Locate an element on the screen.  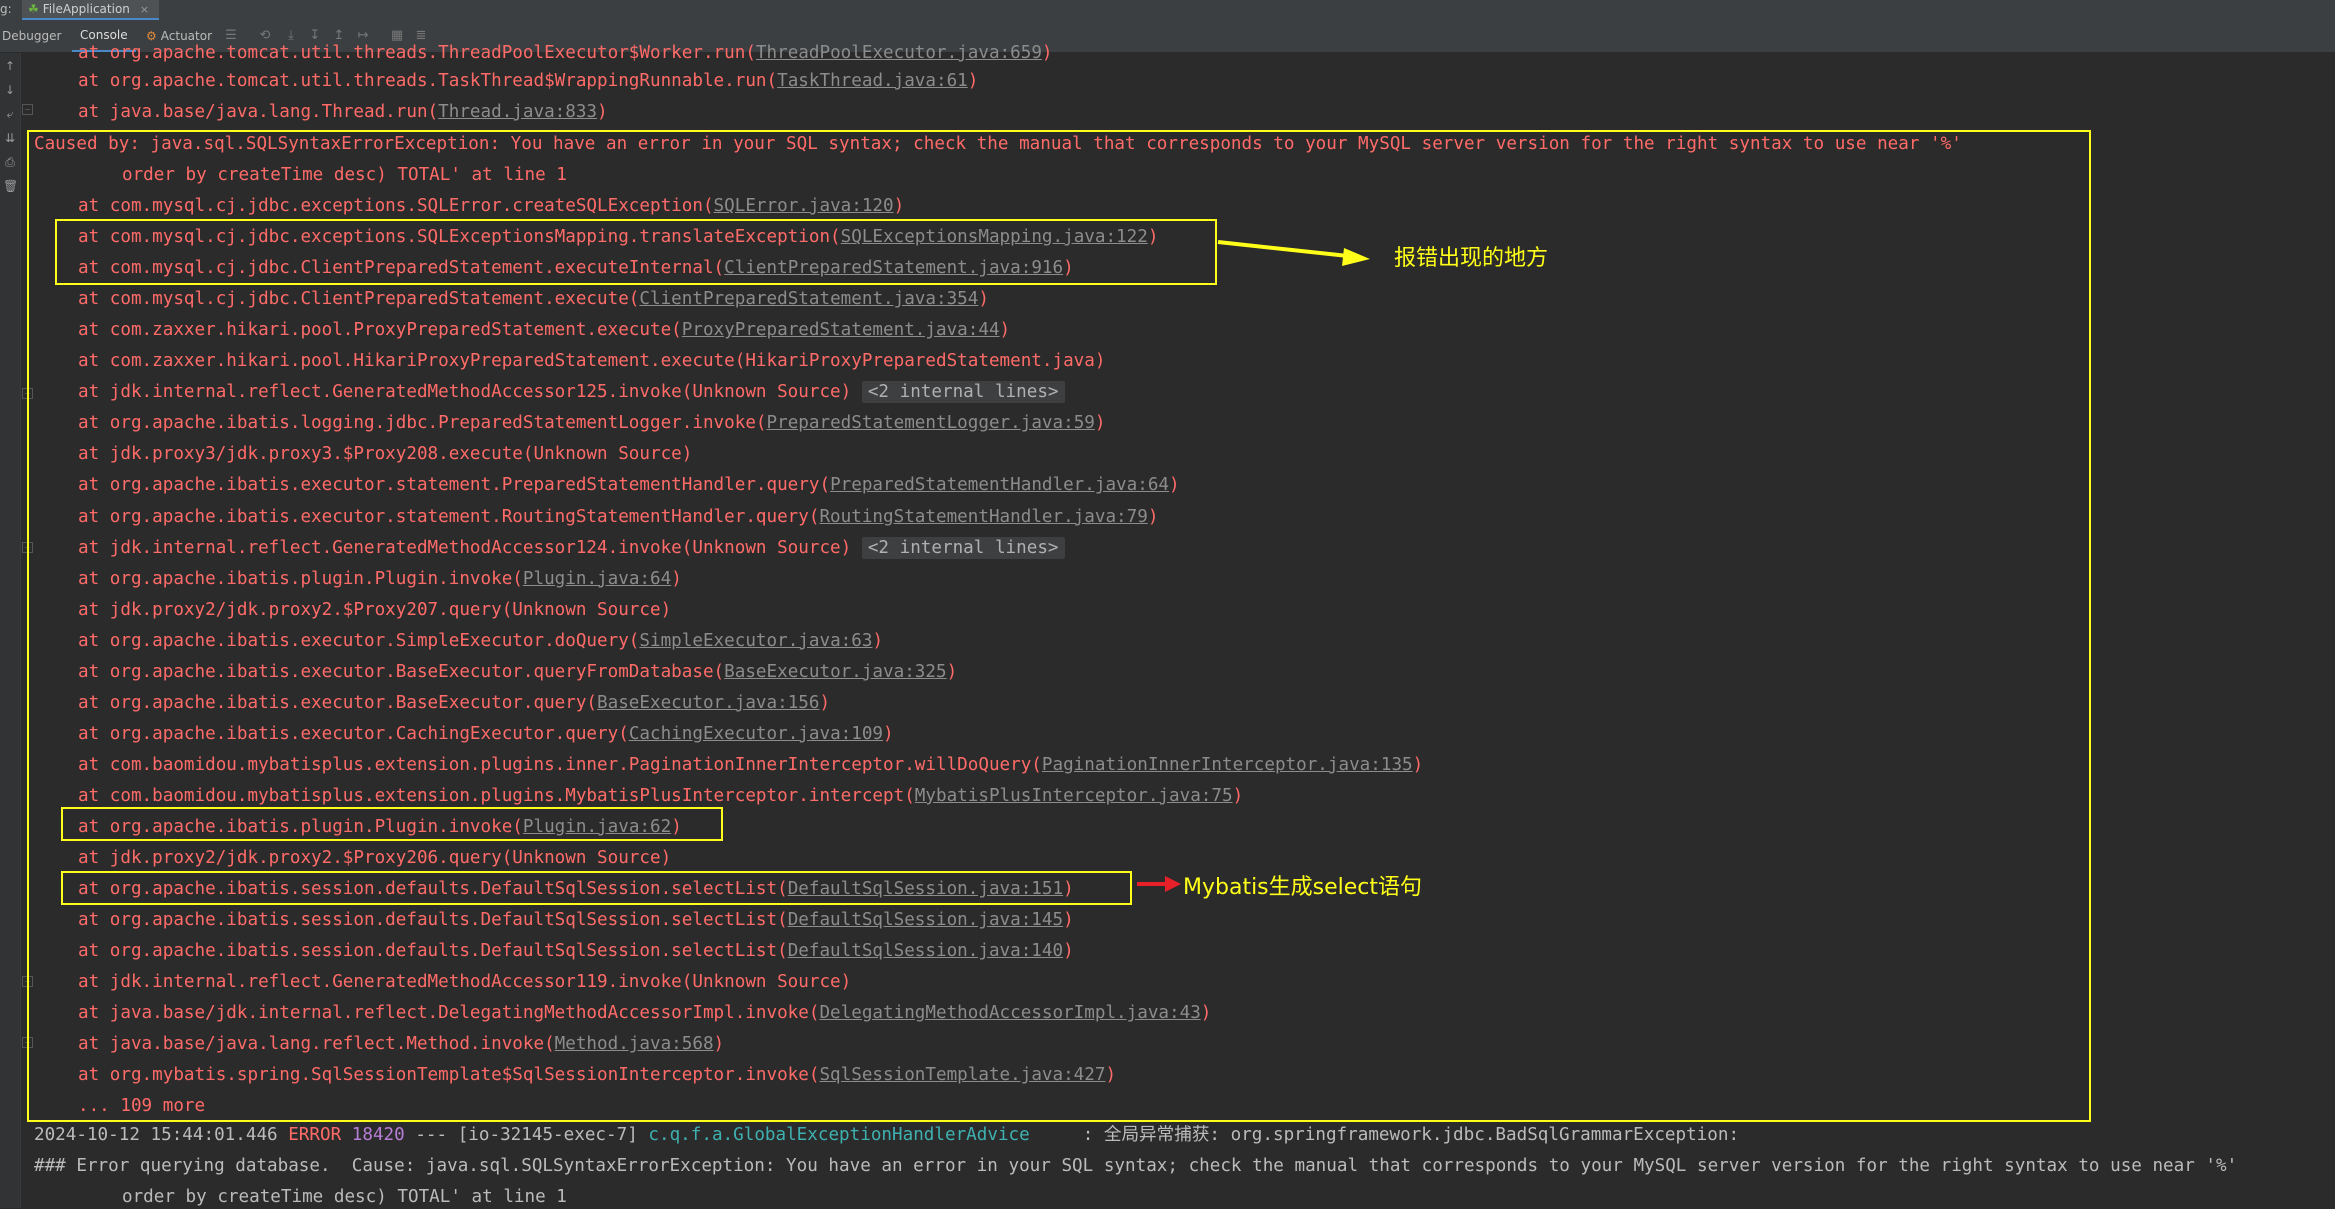
source-link: TaskThread.java:61 is located at coordinates (872, 81).